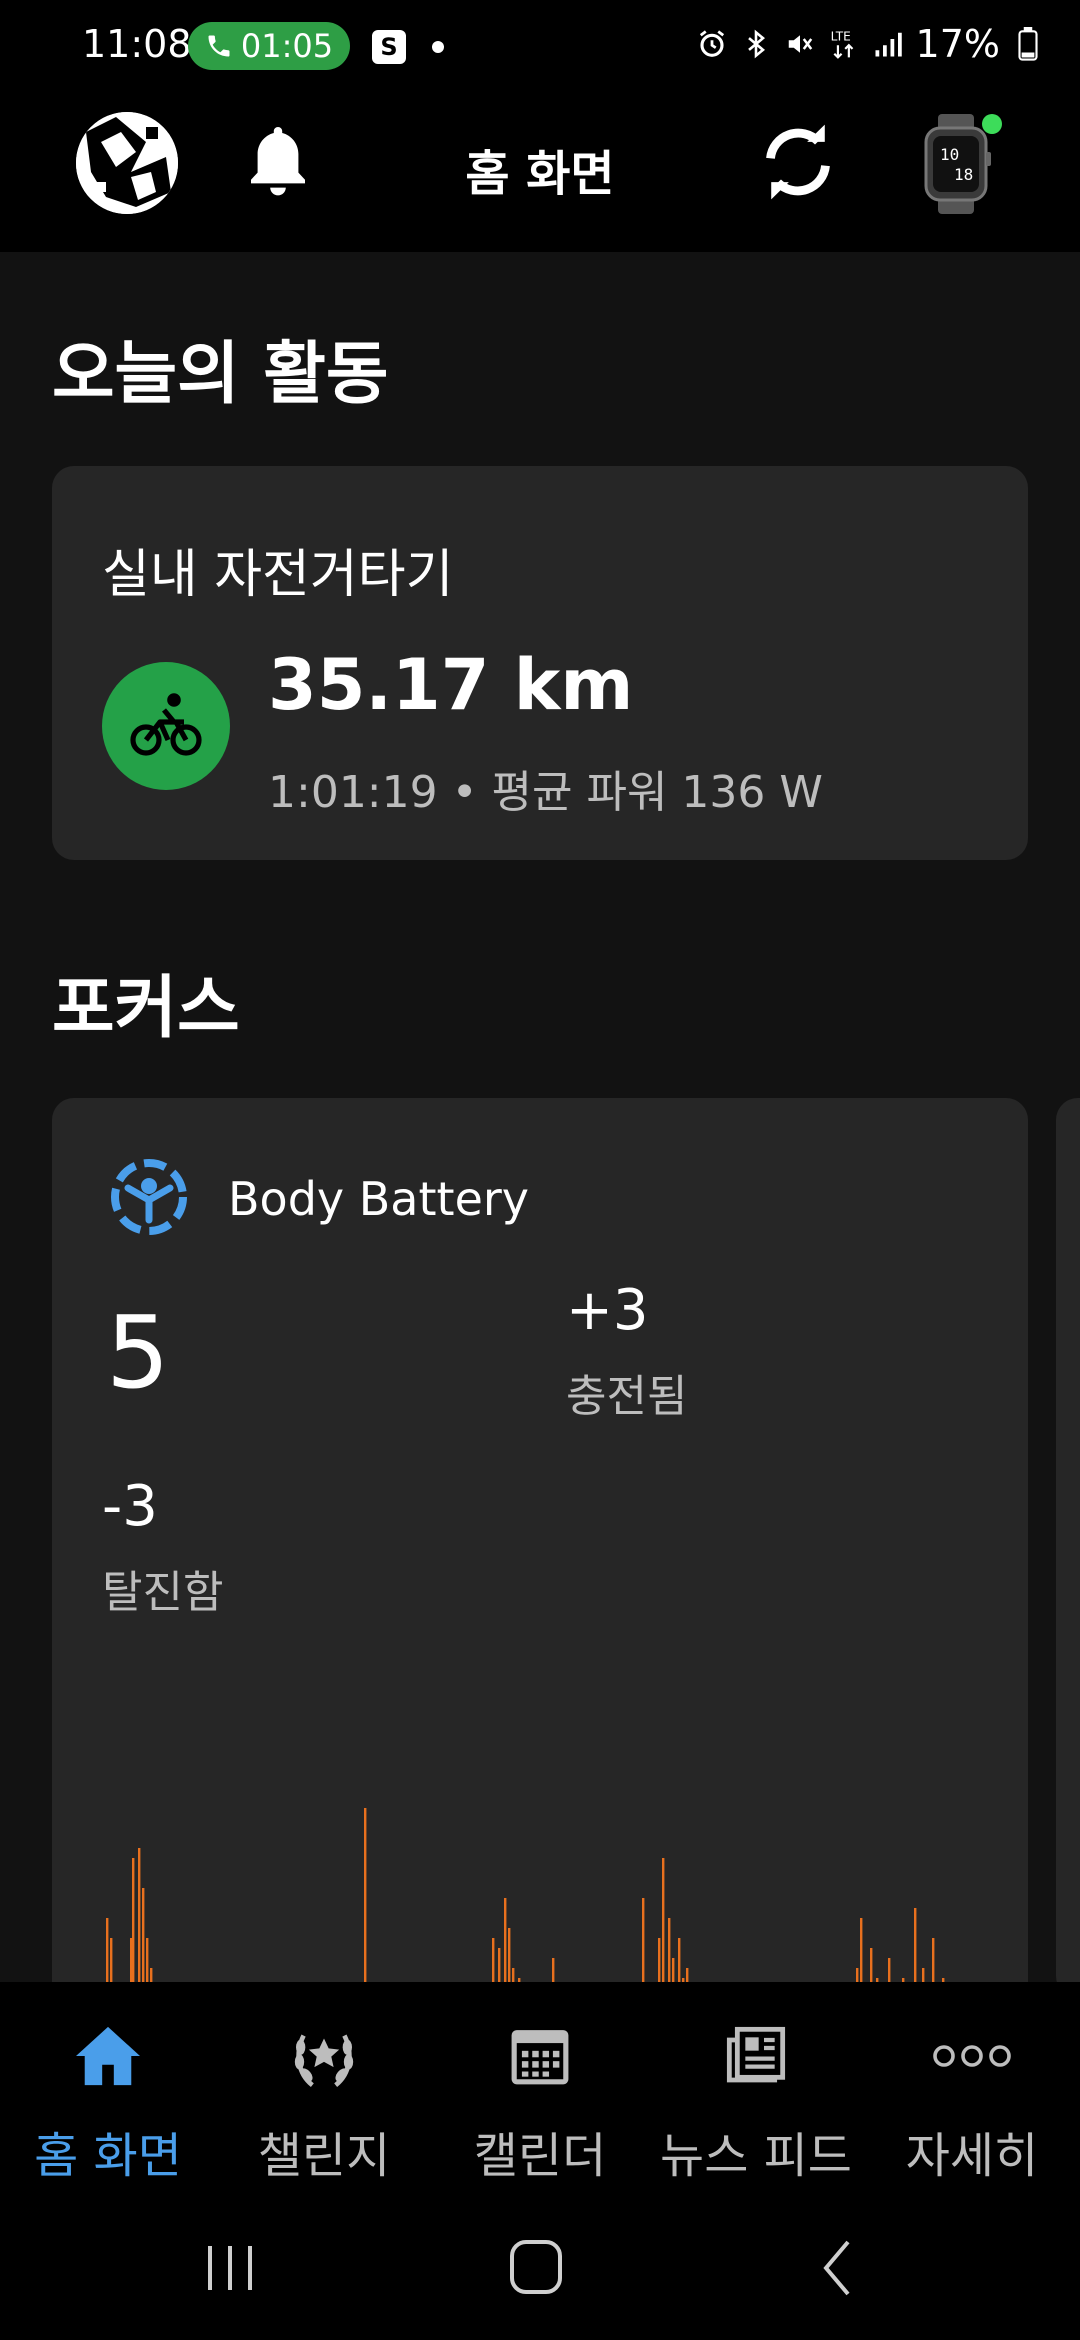 This screenshot has height=2340, width=1080. I want to click on recents-icon, so click(230, 2268).